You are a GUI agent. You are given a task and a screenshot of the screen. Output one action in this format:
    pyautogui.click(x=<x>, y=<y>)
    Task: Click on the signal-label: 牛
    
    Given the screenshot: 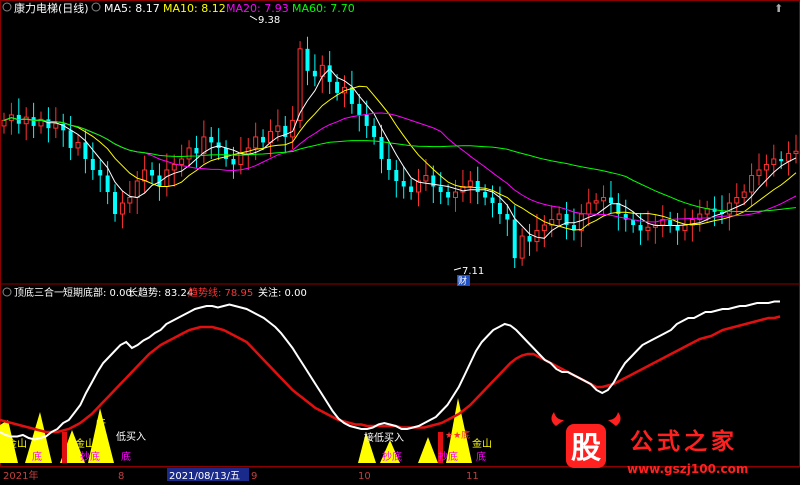 What is the action you would take?
    pyautogui.click(x=101, y=422)
    